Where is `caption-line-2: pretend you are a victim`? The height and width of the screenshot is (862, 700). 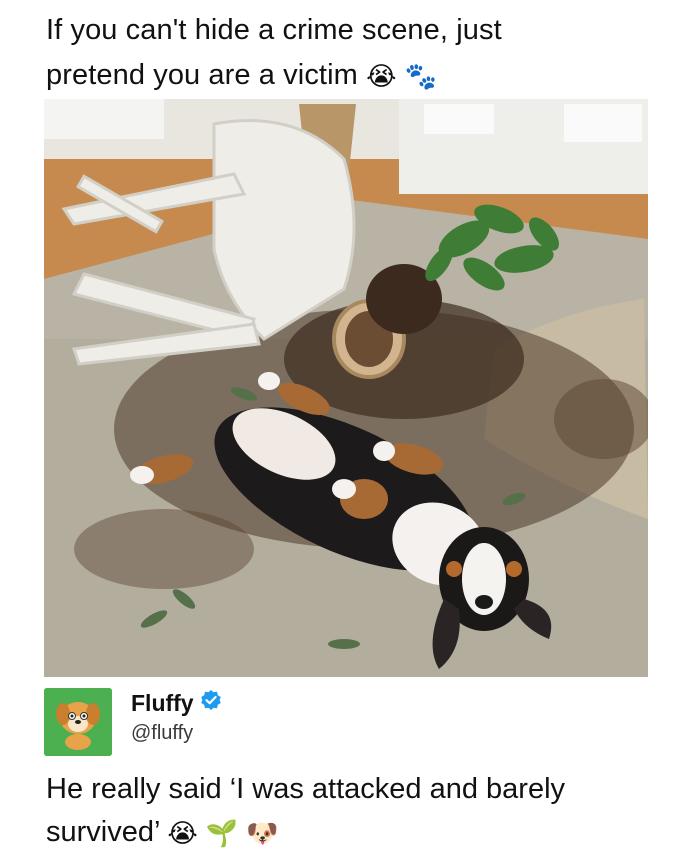 caption-line-2: pretend you are a victim is located at coordinates (202, 75).